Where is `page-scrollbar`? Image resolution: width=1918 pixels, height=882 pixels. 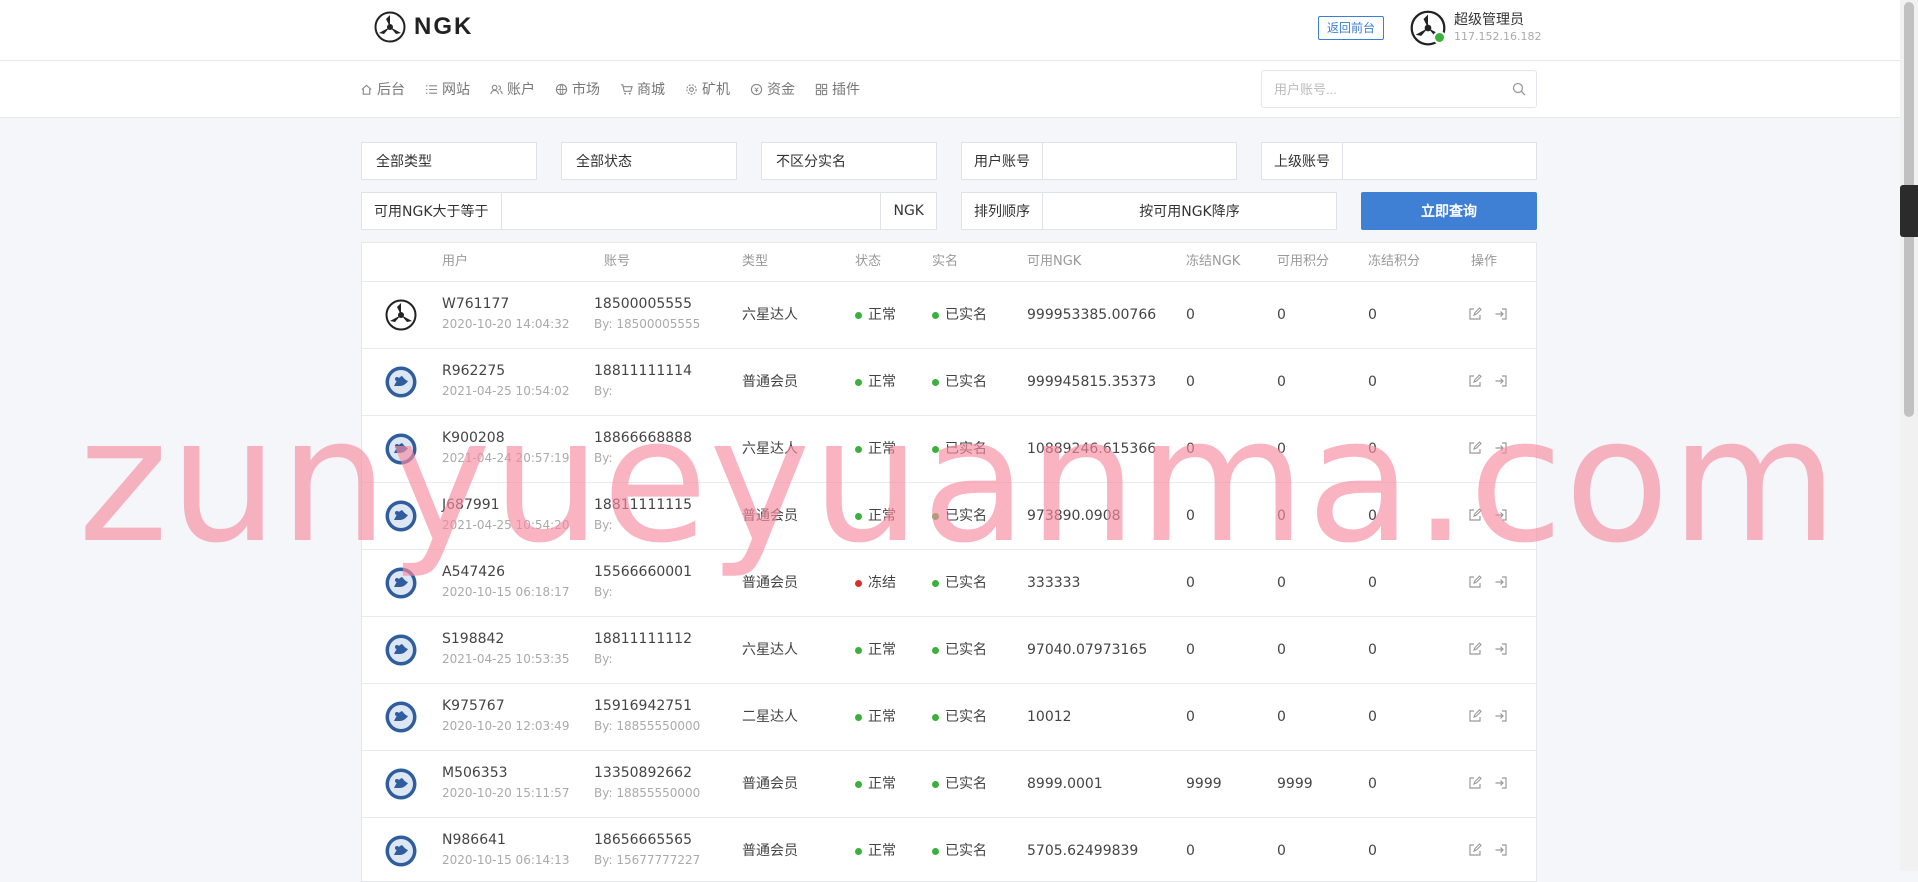 page-scrollbar is located at coordinates (1909, 435).